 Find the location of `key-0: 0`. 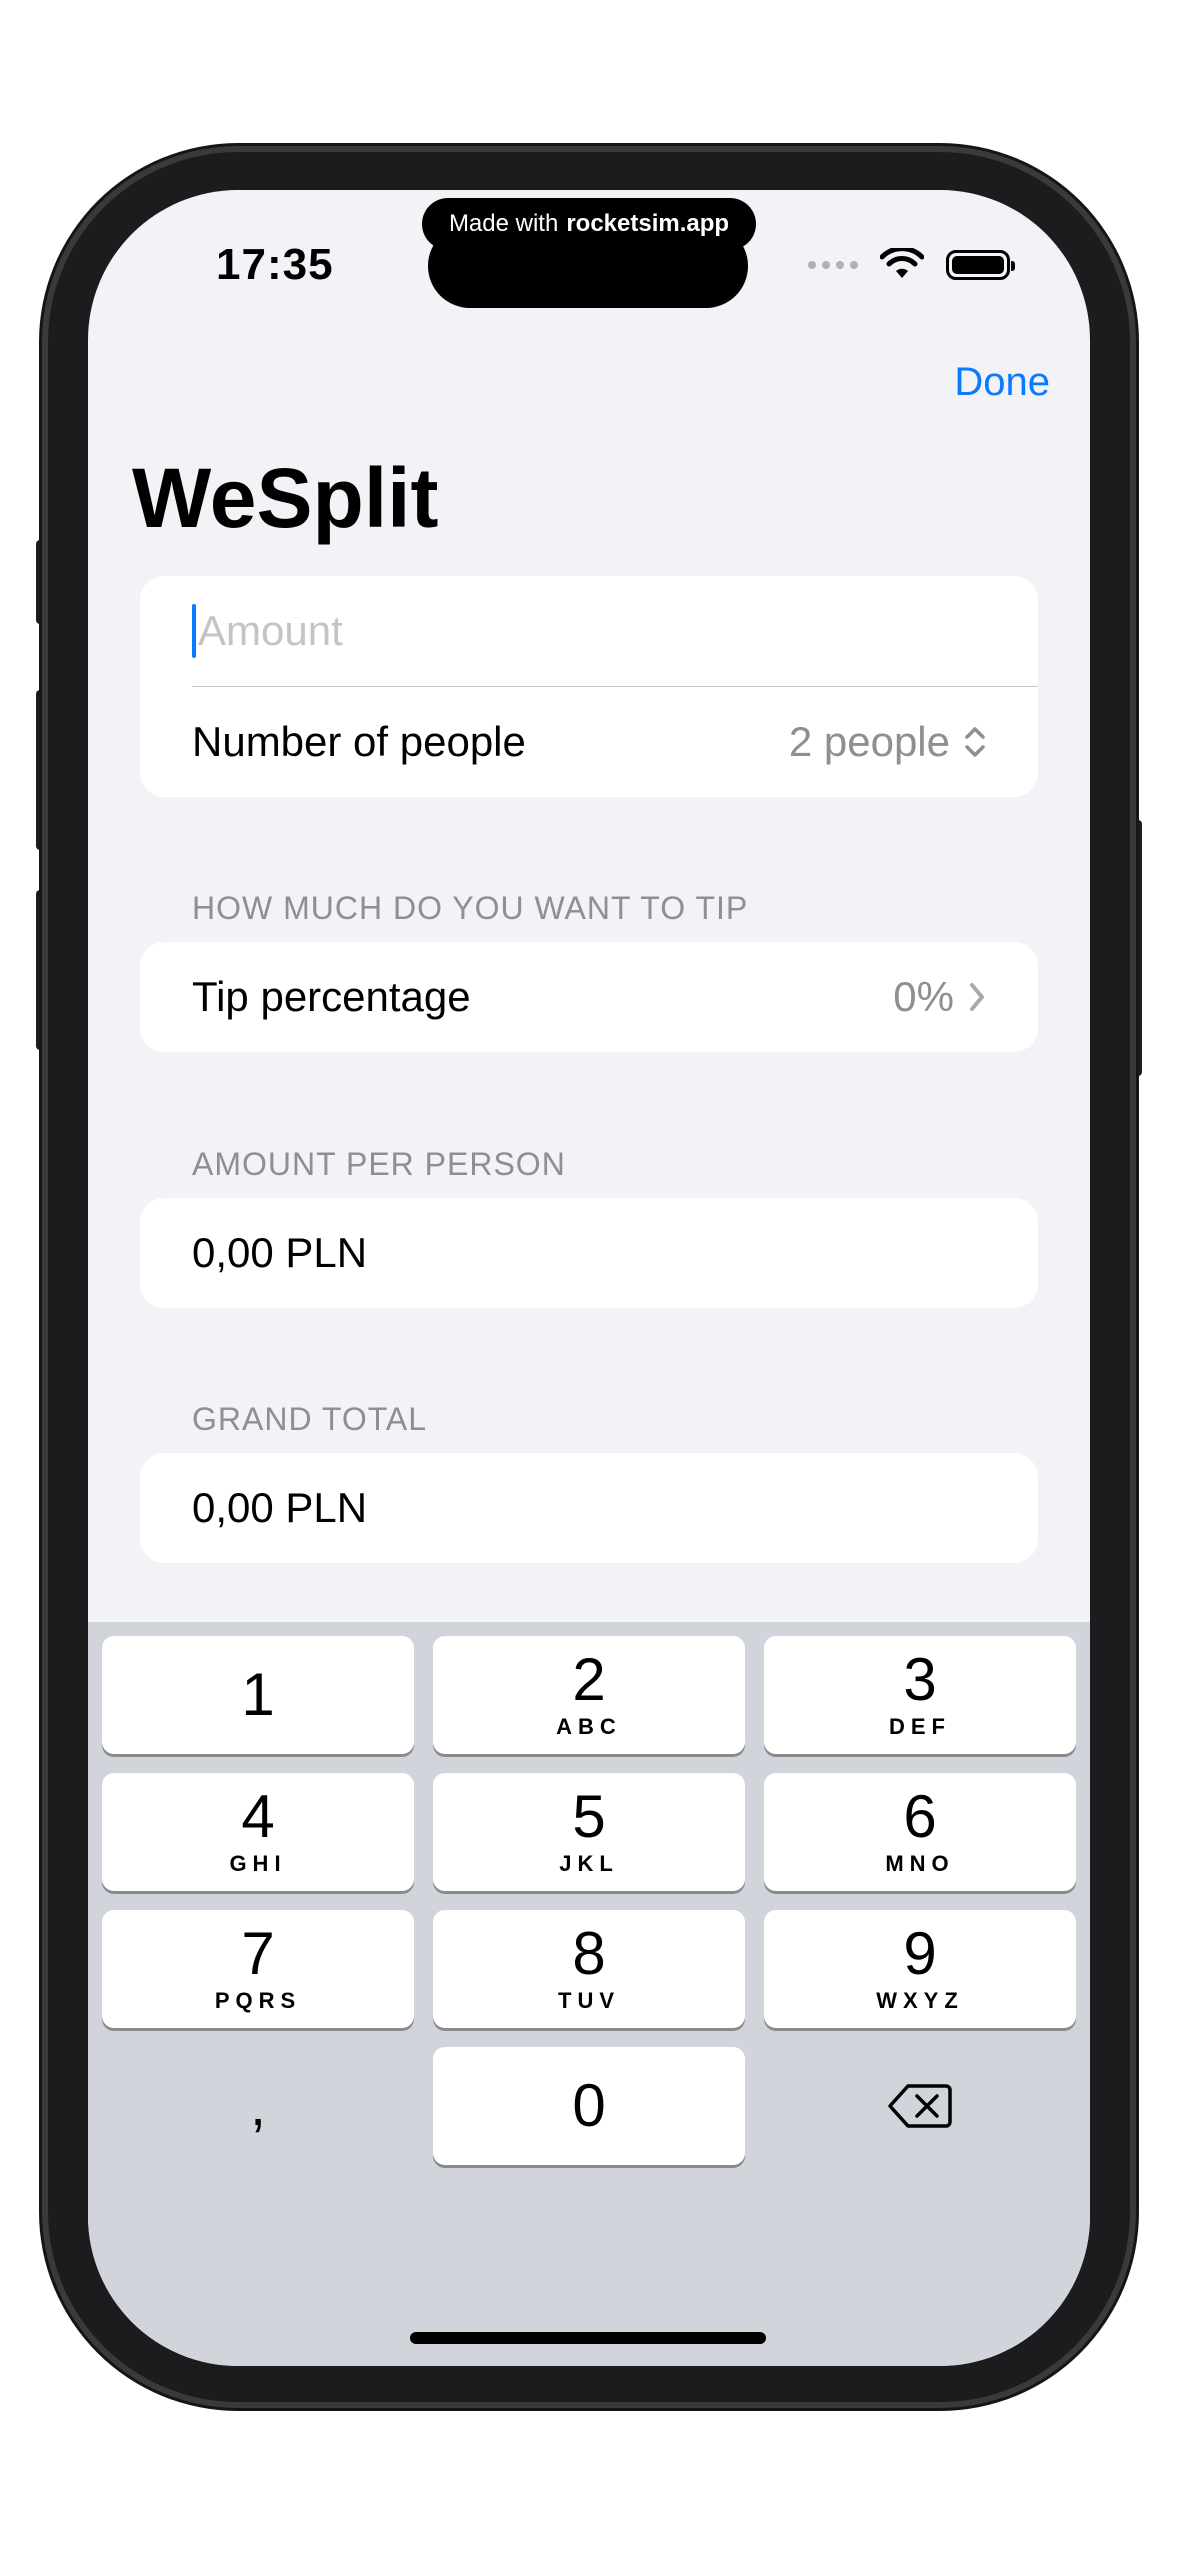

key-0: 0 is located at coordinates (589, 2106).